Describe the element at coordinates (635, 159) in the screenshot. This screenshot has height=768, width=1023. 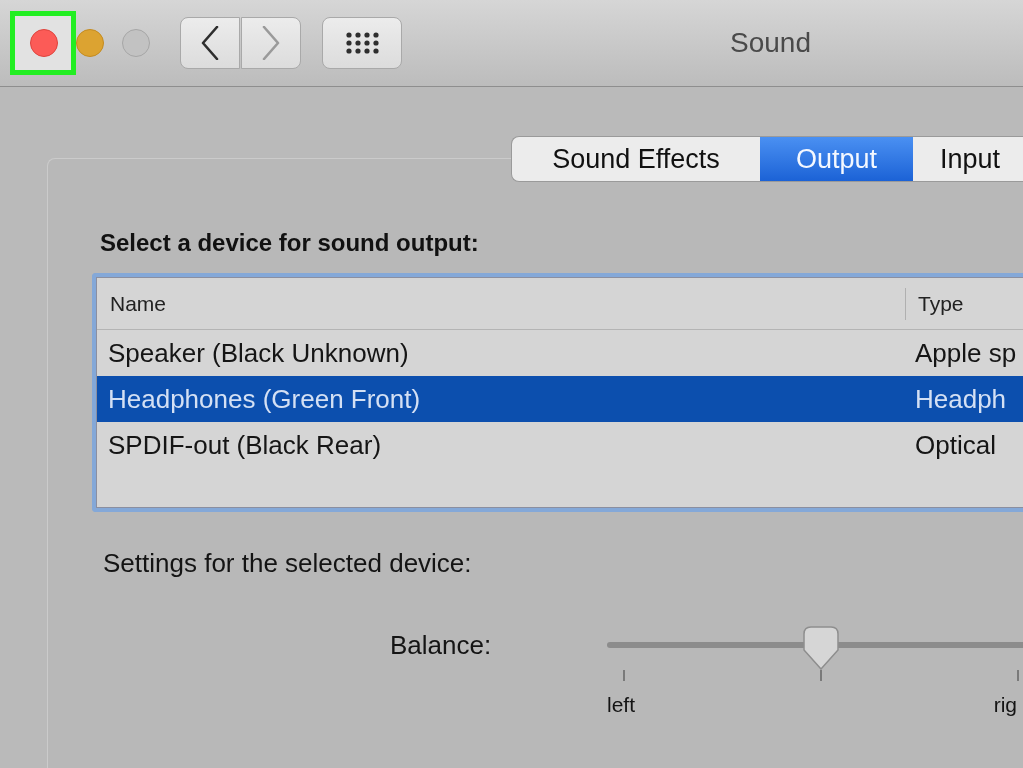
I see `tab: Sound Effects` at that location.